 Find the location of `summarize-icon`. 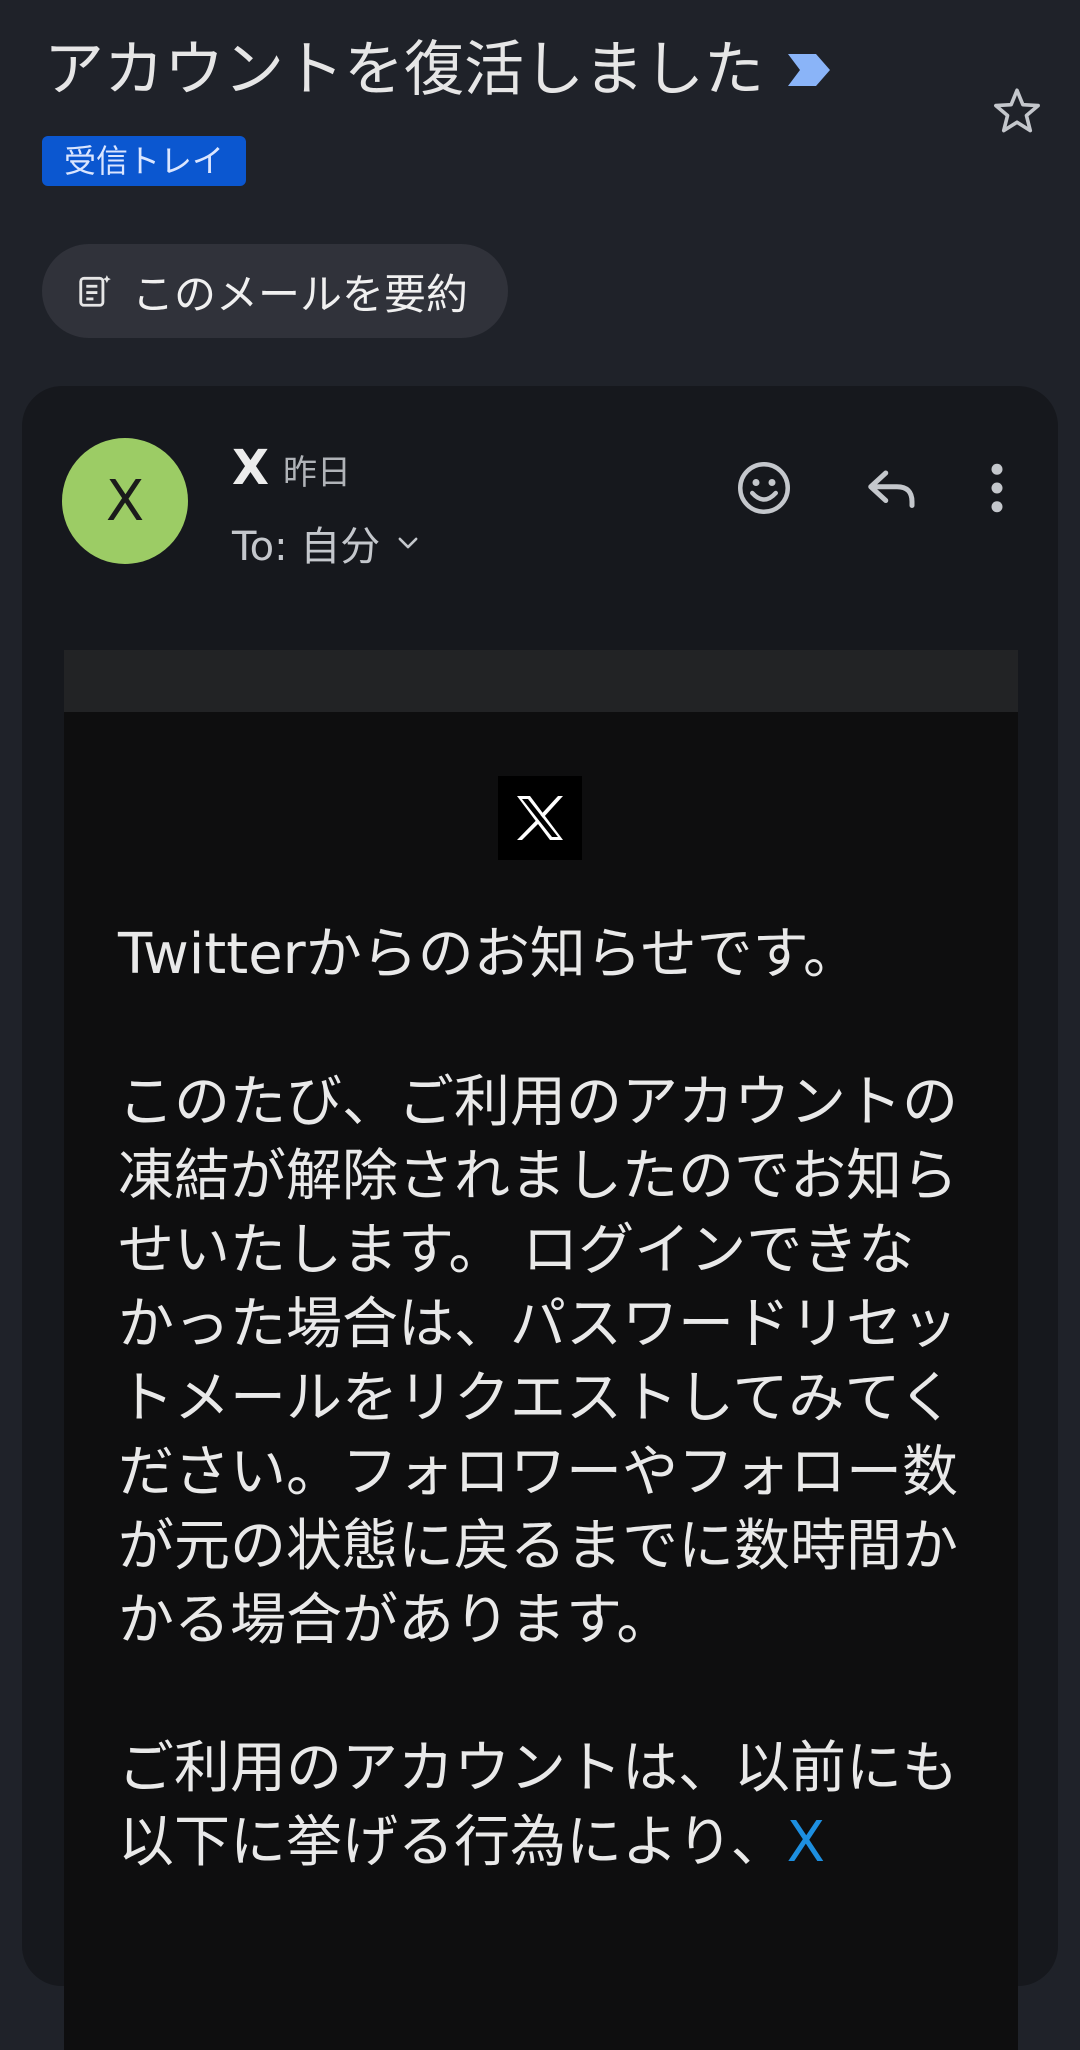

summarize-icon is located at coordinates (95, 291).